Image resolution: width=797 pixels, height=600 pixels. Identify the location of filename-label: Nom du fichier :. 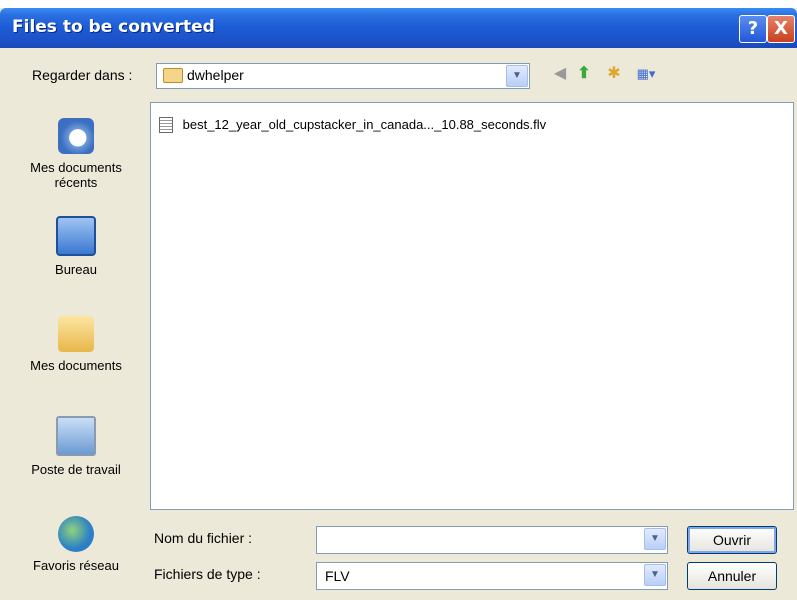
(203, 538).